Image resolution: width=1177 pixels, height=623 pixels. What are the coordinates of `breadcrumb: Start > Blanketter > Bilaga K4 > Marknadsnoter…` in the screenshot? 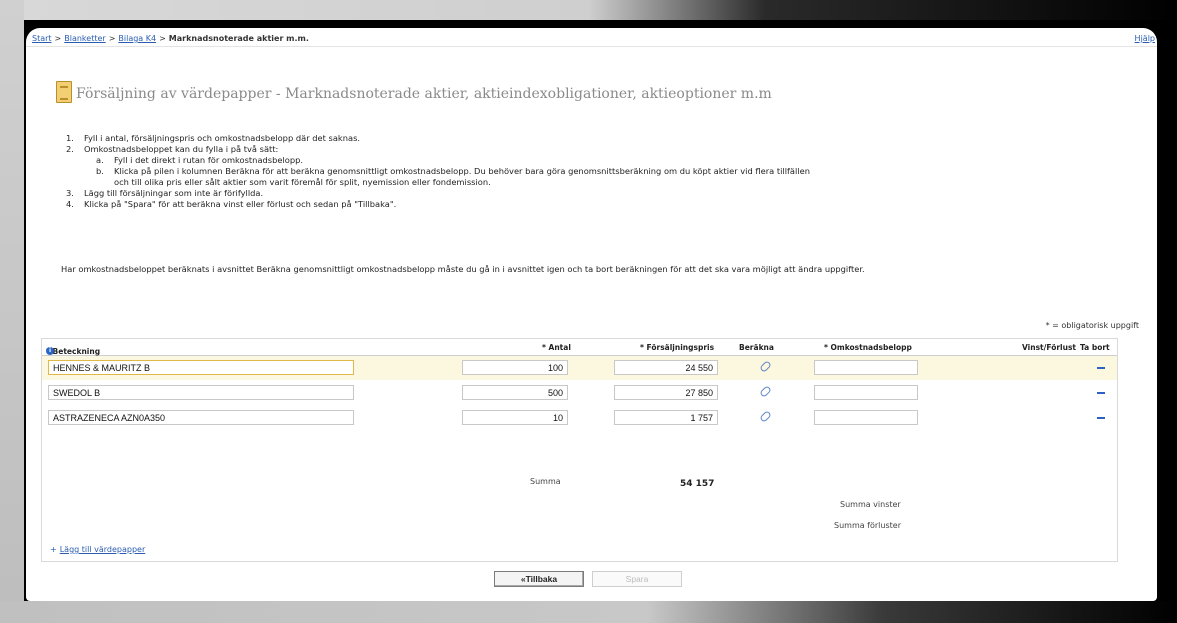 It's located at (170, 38).